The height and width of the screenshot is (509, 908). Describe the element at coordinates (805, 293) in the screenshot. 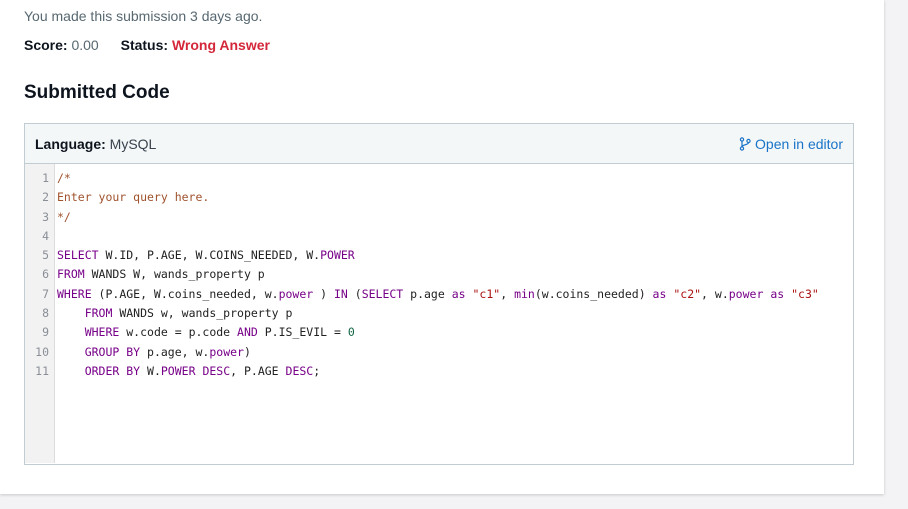

I see `code-token: "c3"` at that location.